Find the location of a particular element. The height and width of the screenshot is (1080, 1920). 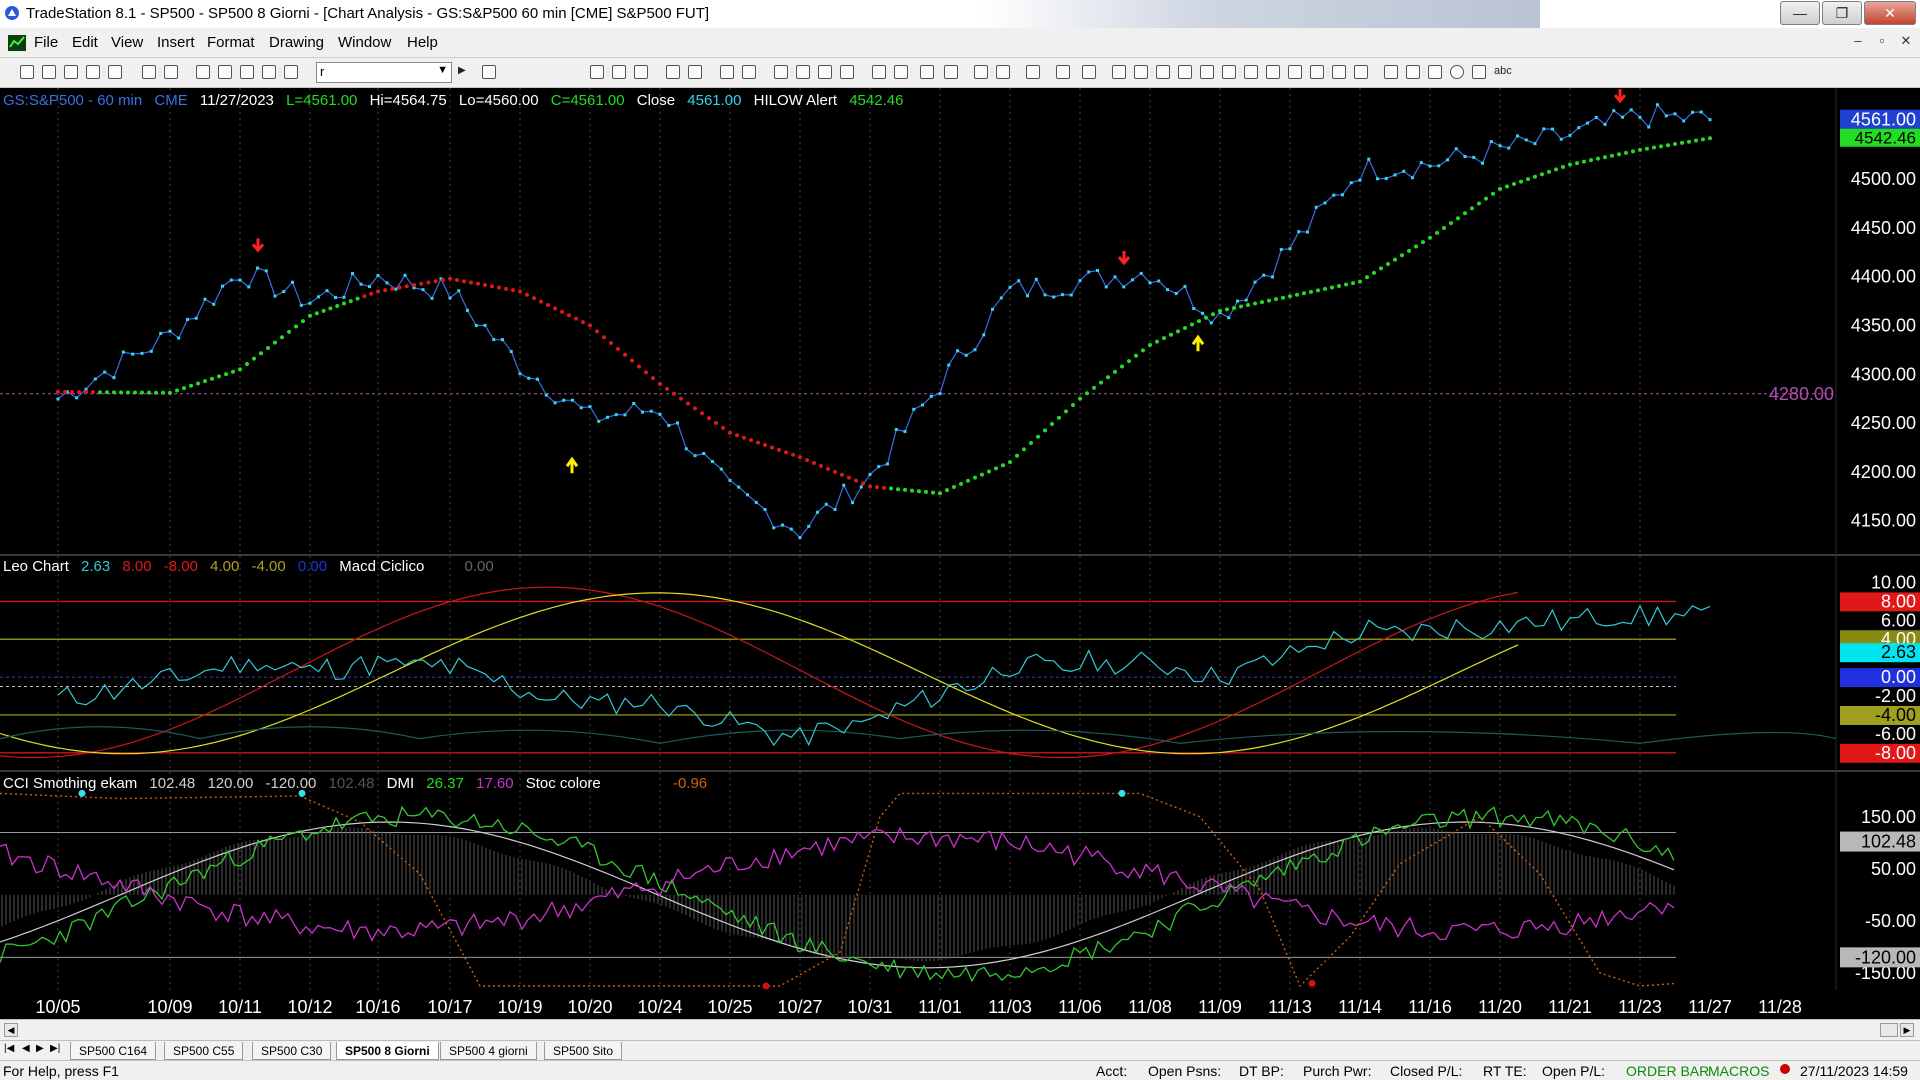

rectangle-icon is located at coordinates (1479, 72).